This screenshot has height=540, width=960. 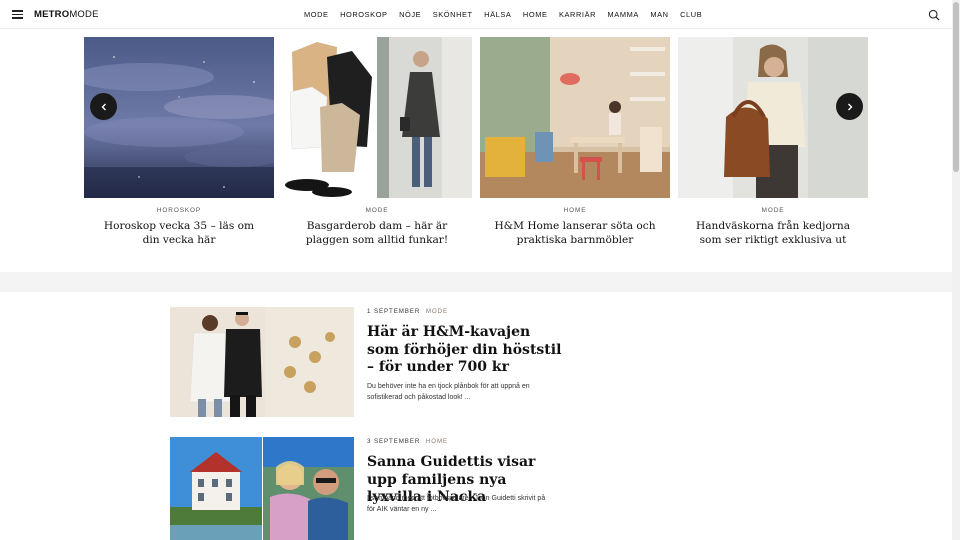 I want to click on nav-item-mode: MODE, so click(x=316, y=14).